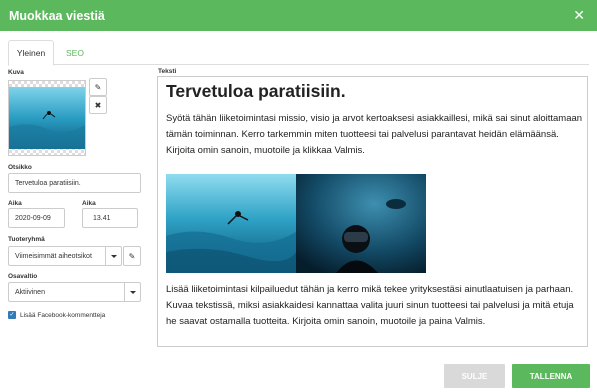 The image size is (597, 392). What do you see at coordinates (474, 376) in the screenshot?
I see `close-button: SULJE` at bounding box center [474, 376].